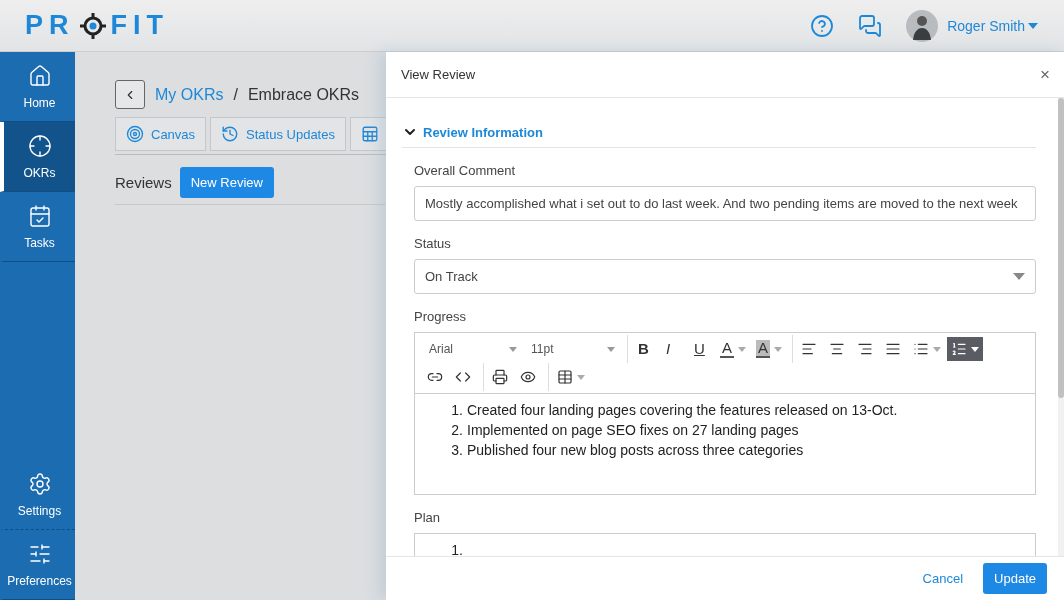 Image resolution: width=1064 pixels, height=600 pixels. Describe the element at coordinates (139, 25) in the screenshot. I see `logo-text: FIT` at that location.